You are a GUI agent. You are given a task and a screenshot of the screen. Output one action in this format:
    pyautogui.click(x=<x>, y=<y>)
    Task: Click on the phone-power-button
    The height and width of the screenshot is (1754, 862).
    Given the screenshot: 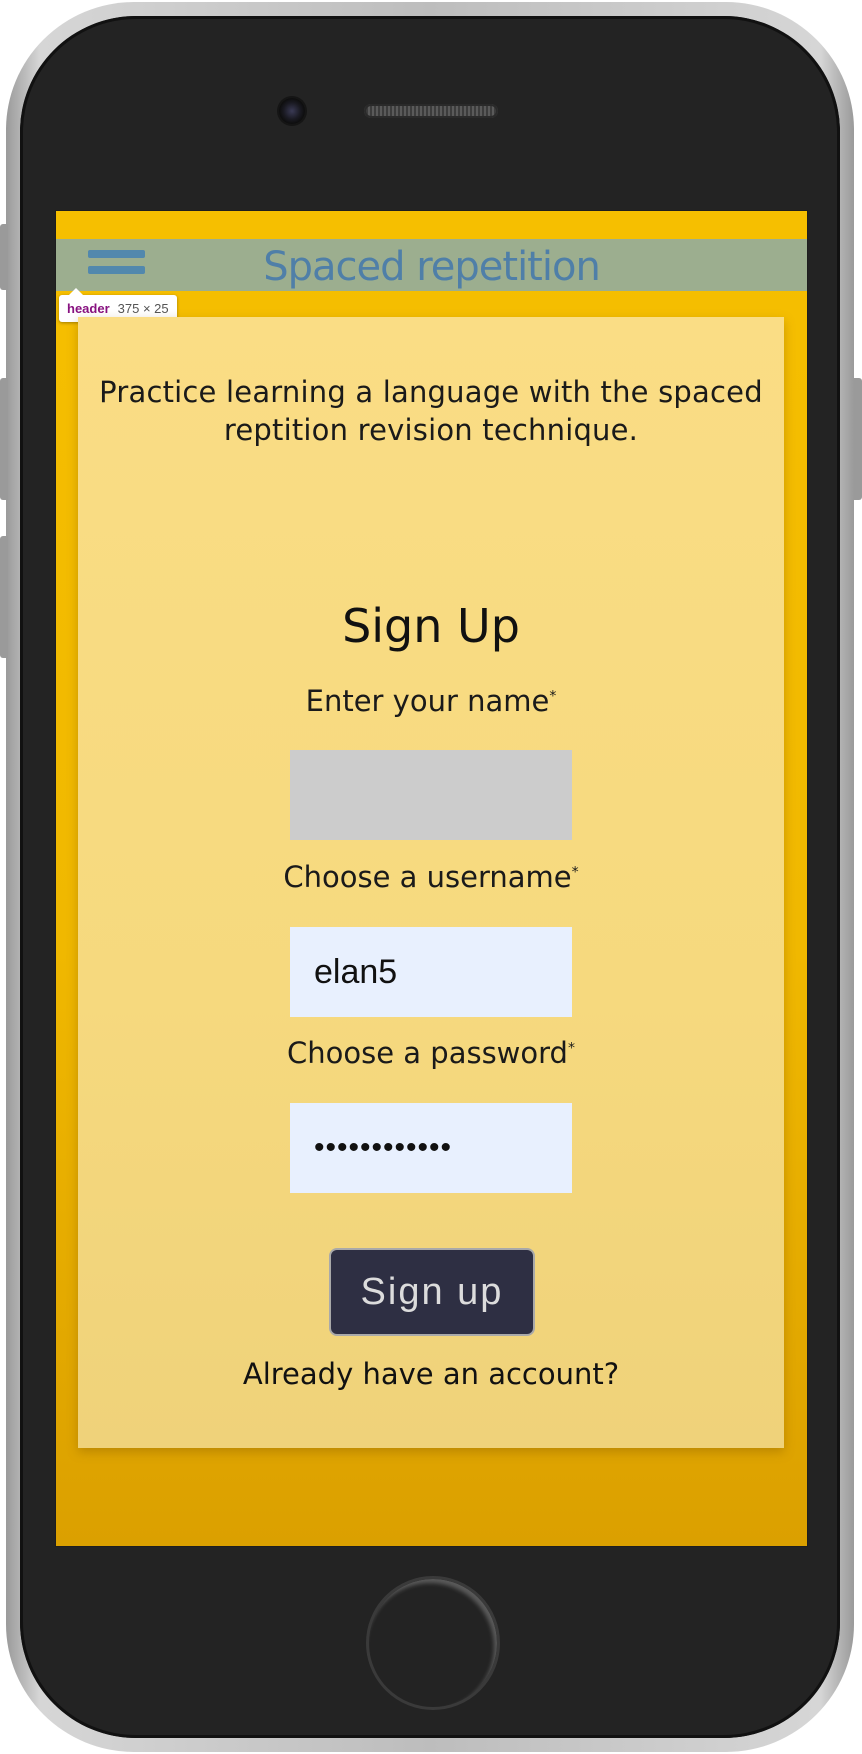 What is the action you would take?
    pyautogui.click(x=858, y=439)
    